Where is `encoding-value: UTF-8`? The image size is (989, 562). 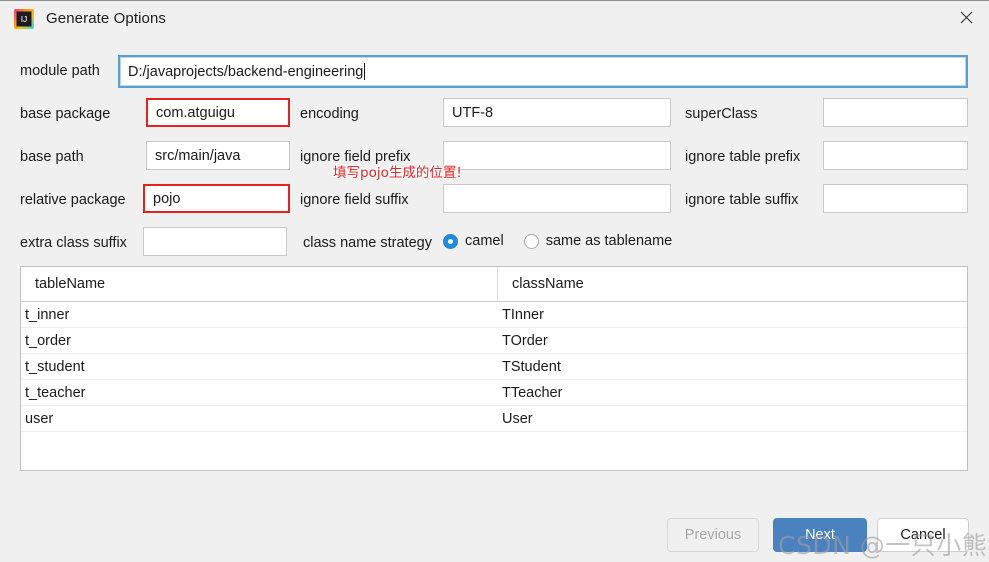
encoding-value: UTF-8 is located at coordinates (473, 112).